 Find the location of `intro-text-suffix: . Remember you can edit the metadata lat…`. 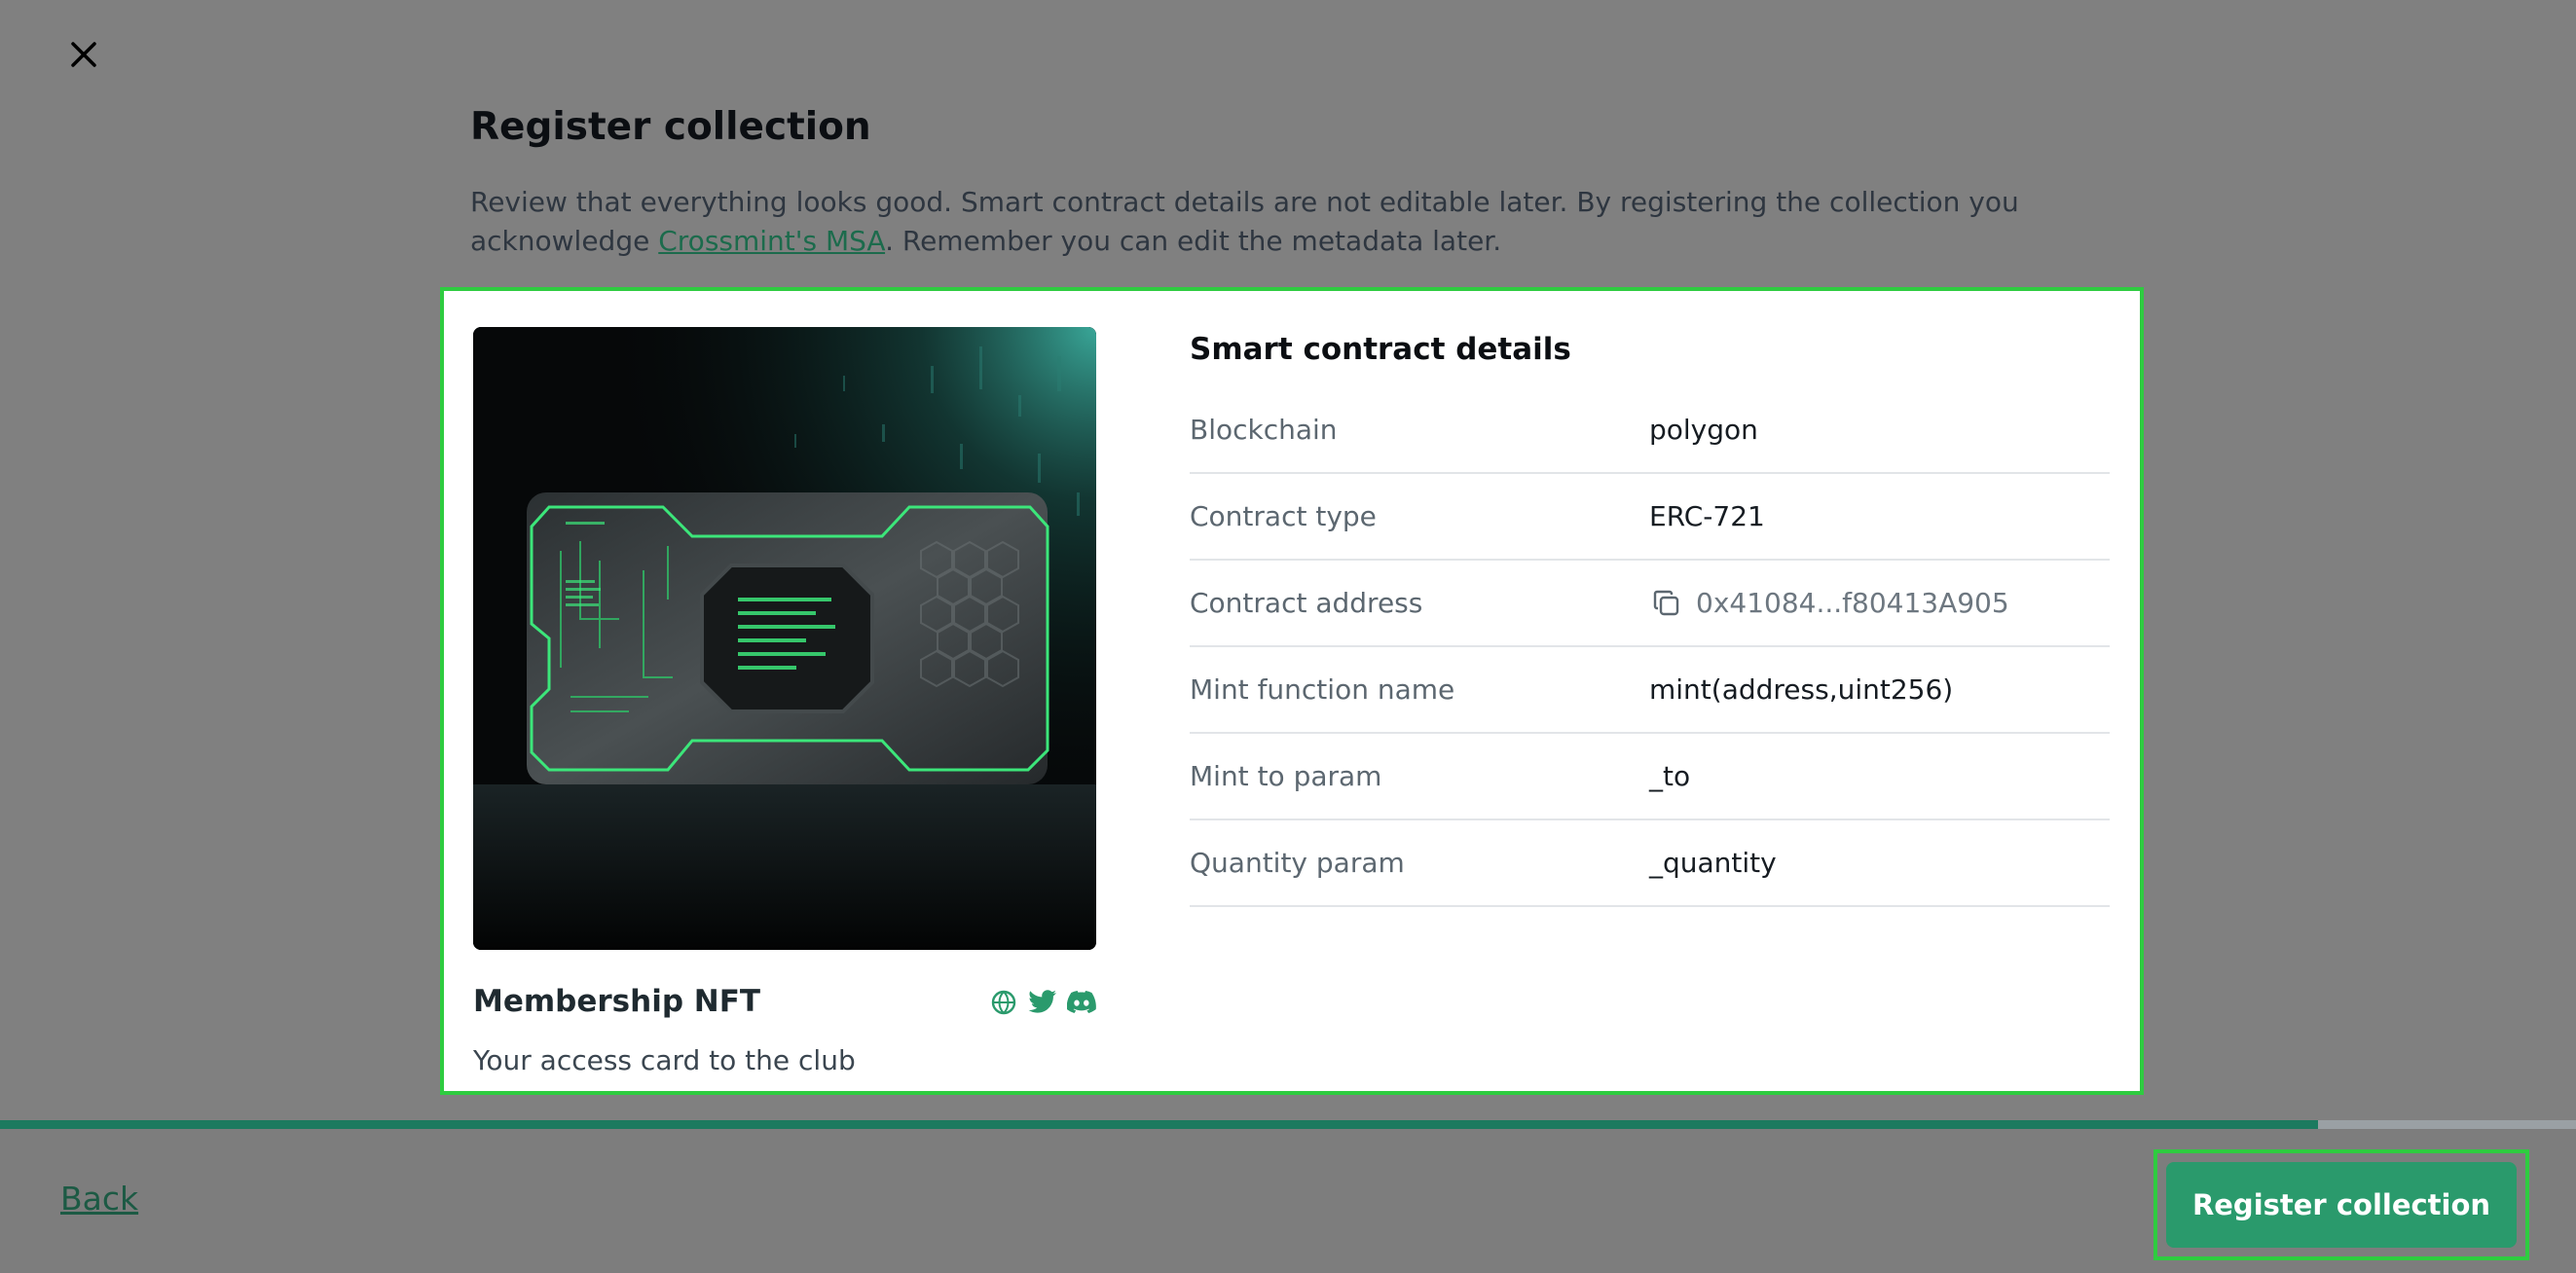

intro-text-suffix: . Remember you can edit the metadata lat… is located at coordinates (1193, 241).